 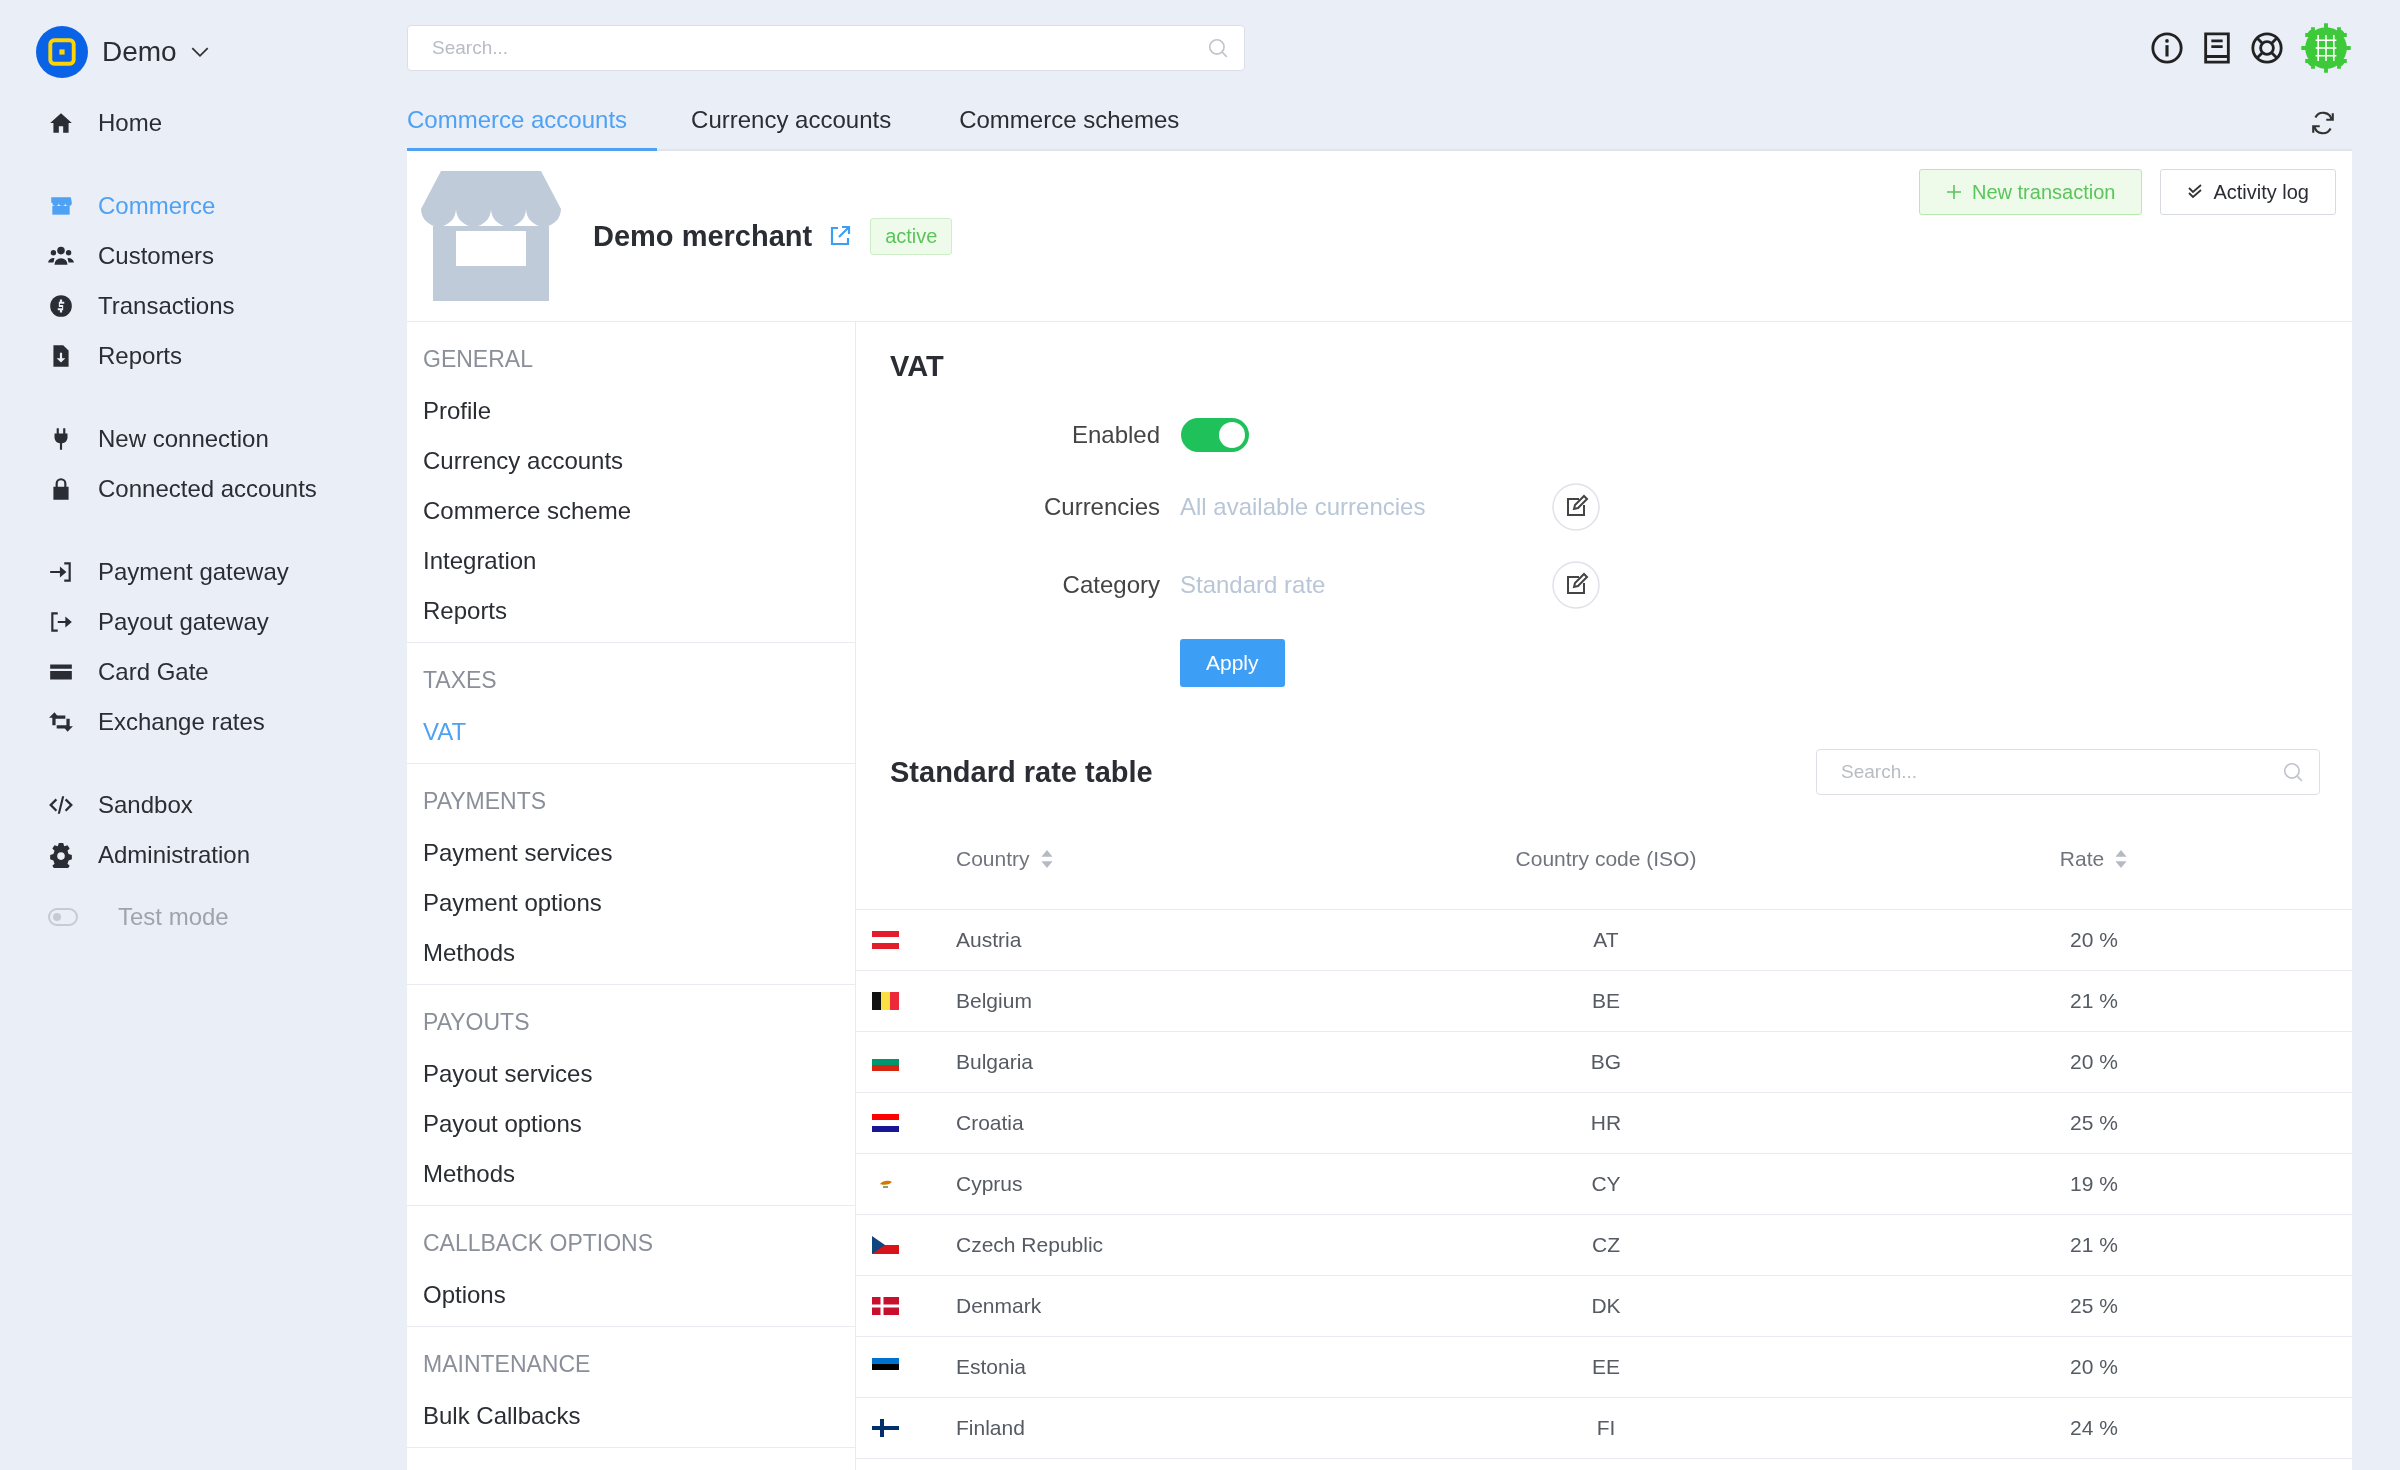 I want to click on section-heading: PAYOUTS, so click(x=477, y=1022).